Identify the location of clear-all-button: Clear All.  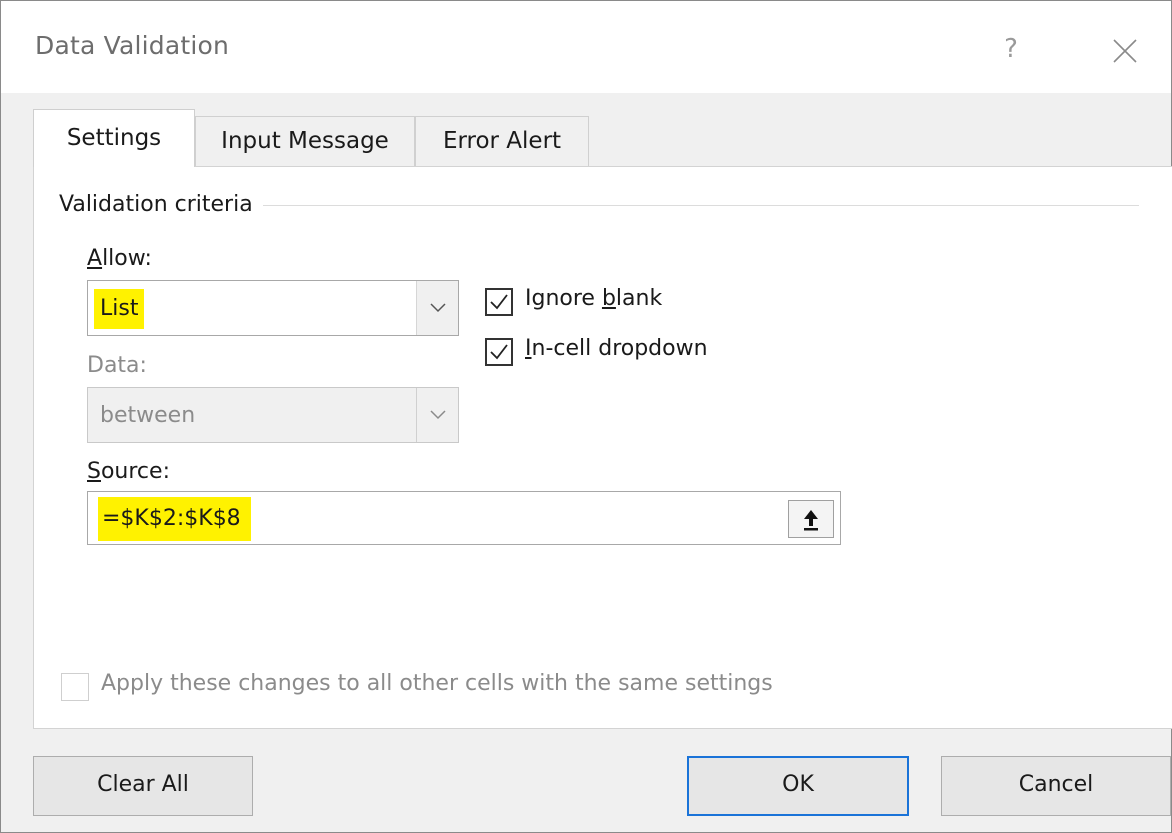
(143, 786).